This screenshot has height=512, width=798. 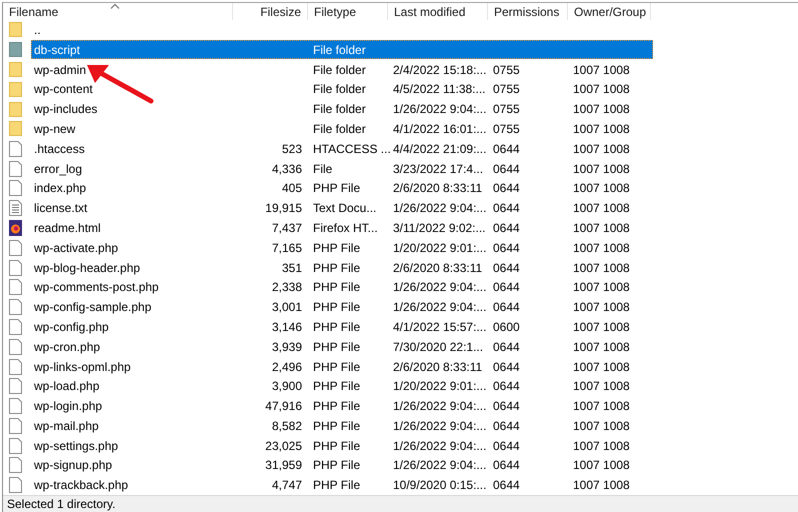 I want to click on filename-cell-text: wp-new, so click(x=54, y=129).